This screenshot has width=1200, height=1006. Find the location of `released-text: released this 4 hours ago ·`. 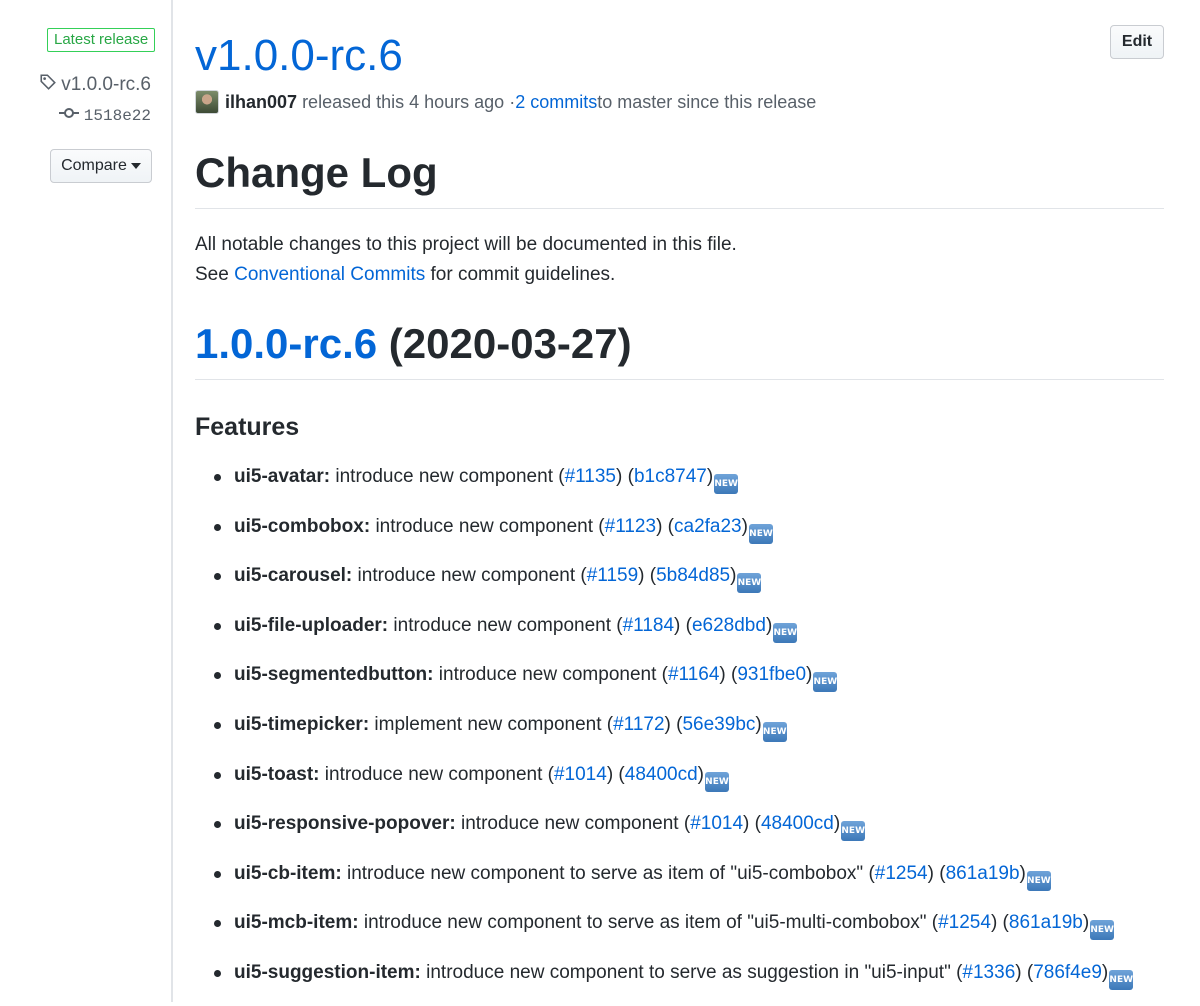

released-text: released this 4 hours ago · is located at coordinates (409, 101).